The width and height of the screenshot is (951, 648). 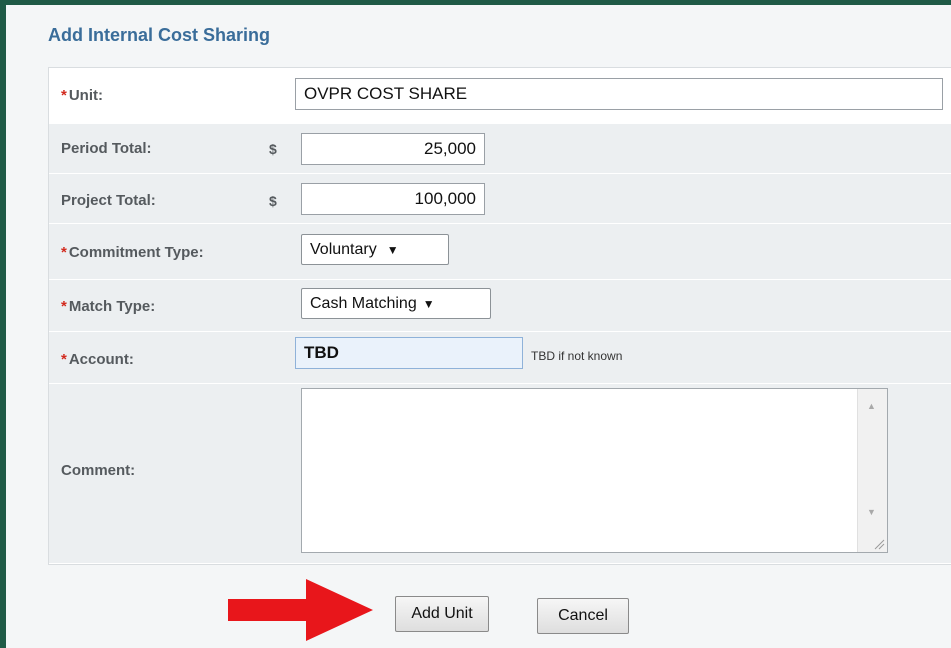 What do you see at coordinates (871, 512) in the screenshot?
I see `scroll-down-icon: ▼` at bounding box center [871, 512].